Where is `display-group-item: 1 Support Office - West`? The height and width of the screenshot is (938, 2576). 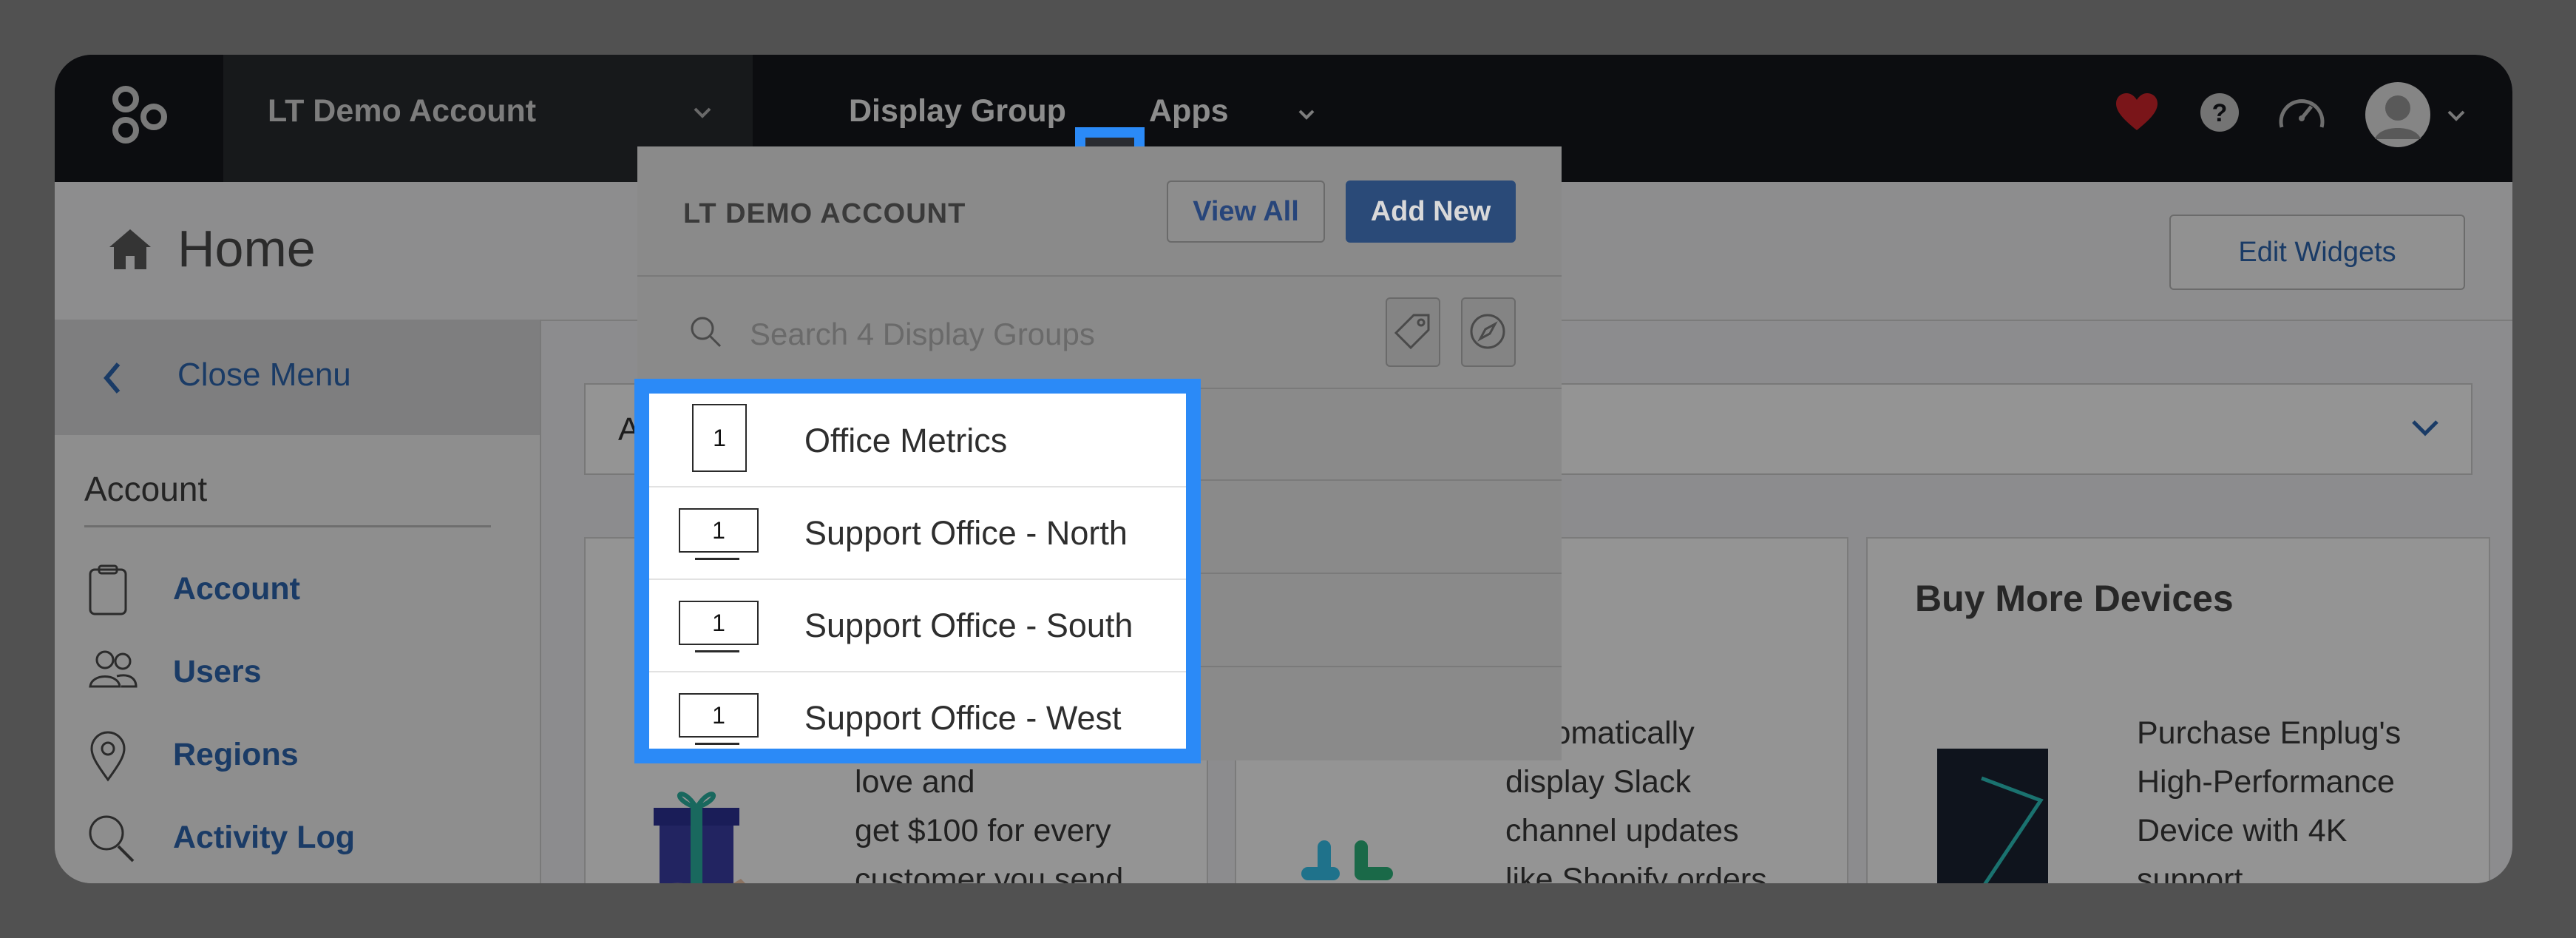
display-group-item: 1 Support Office - West is located at coordinates (917, 717).